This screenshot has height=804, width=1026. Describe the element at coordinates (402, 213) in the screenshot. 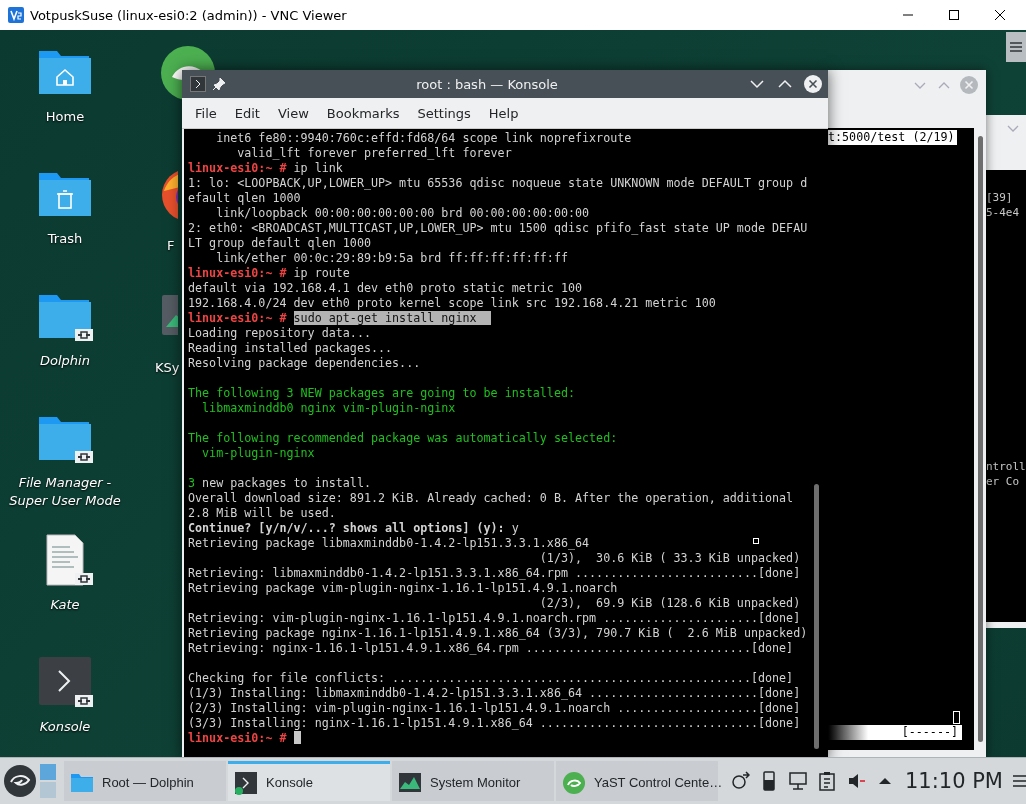

I see `terminal-line: link/loopback 00:00:00:00:00:00 brd 00:00:00:00:00:00` at that location.